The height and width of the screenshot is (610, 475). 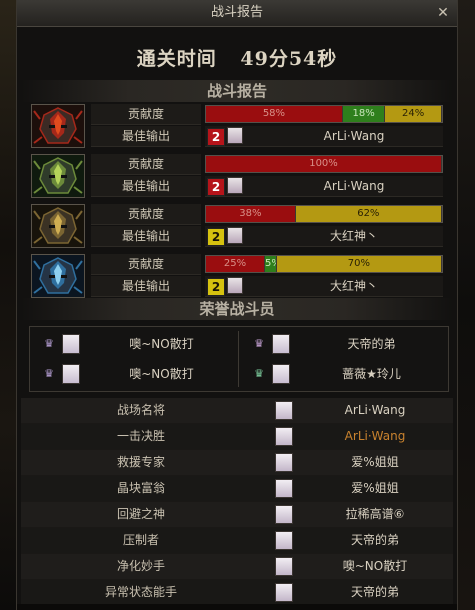 I want to click on honor-box: ♛ 噢~NO散打 ♛ 天帝的弟 ♛ 噢~NO散打 ♛ 蔷薇★玲儿, so click(x=239, y=359).